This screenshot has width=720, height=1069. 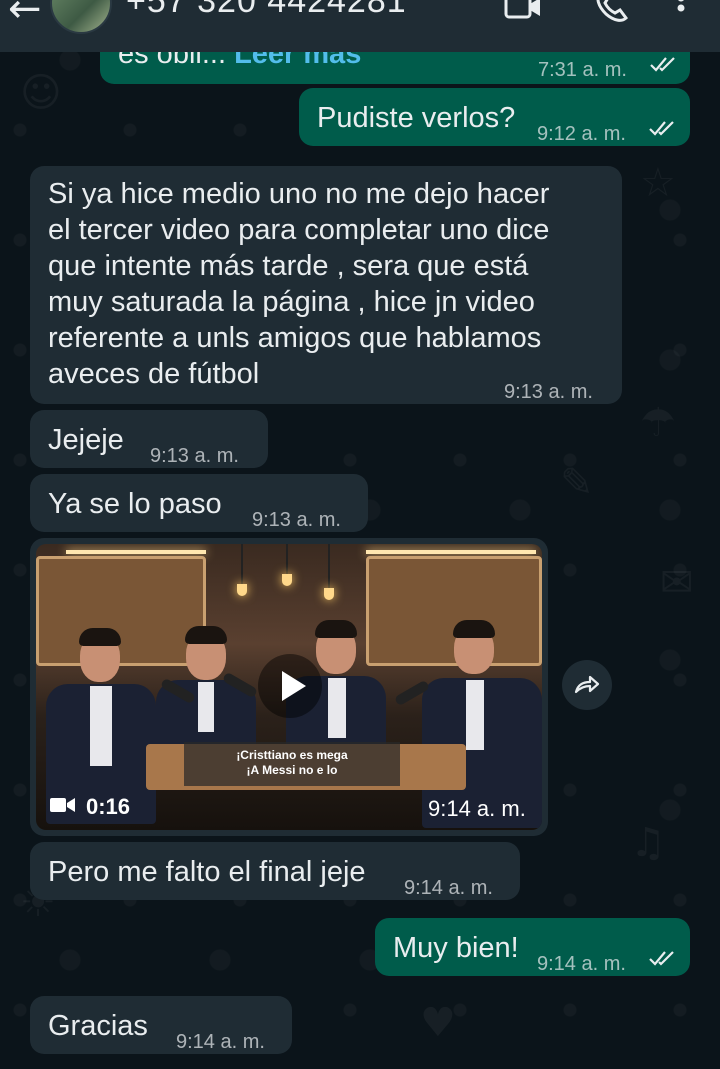 I want to click on video-caption: ¡Cristtiano es mega ¡A Messi no e lo, so click(x=292, y=764).